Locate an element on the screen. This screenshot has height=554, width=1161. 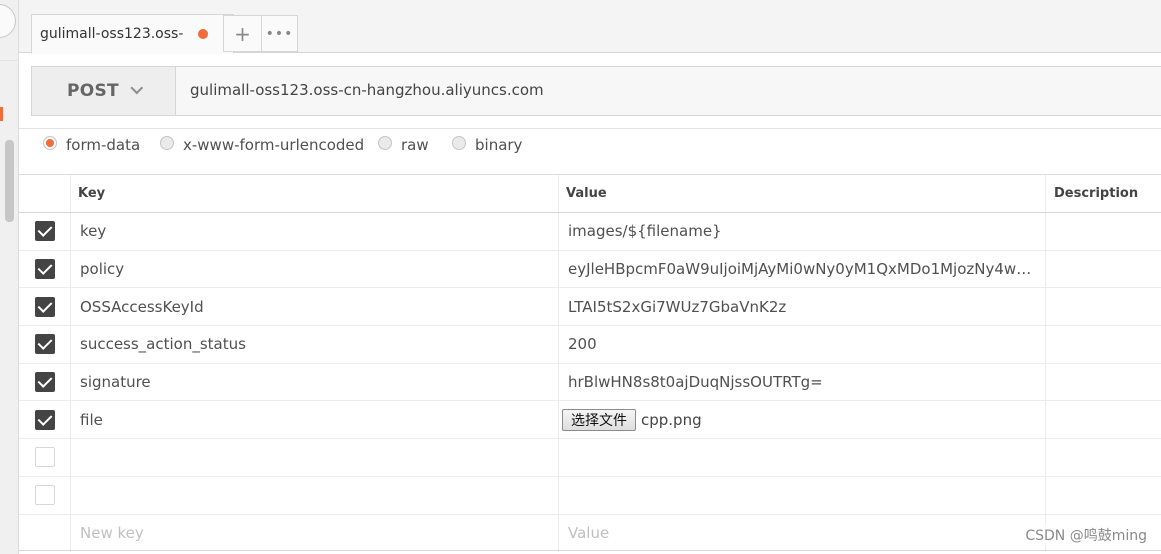
key-cell: success_action_status is located at coordinates (314, 344).